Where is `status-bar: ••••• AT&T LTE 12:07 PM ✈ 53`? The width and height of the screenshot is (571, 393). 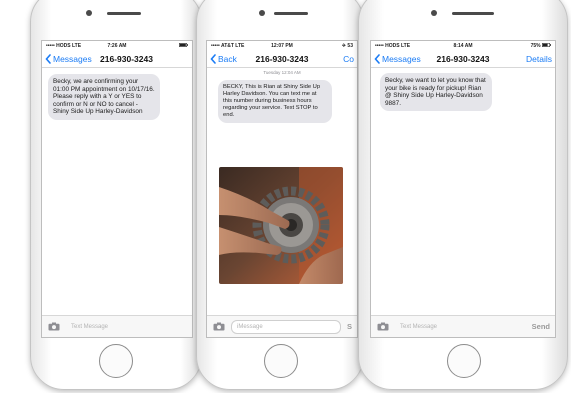
status-bar: ••••• AT&T LTE 12:07 PM ✈ 53 is located at coordinates (282, 46).